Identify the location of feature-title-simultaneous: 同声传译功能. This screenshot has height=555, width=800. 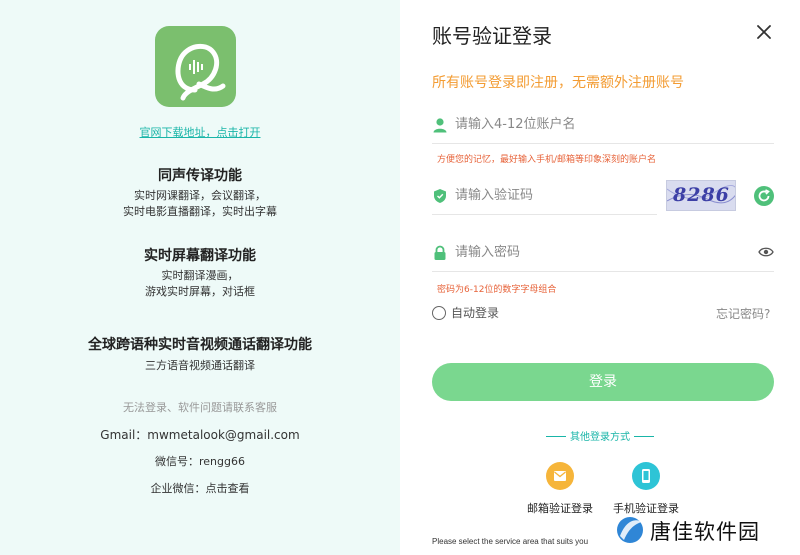
(200, 176).